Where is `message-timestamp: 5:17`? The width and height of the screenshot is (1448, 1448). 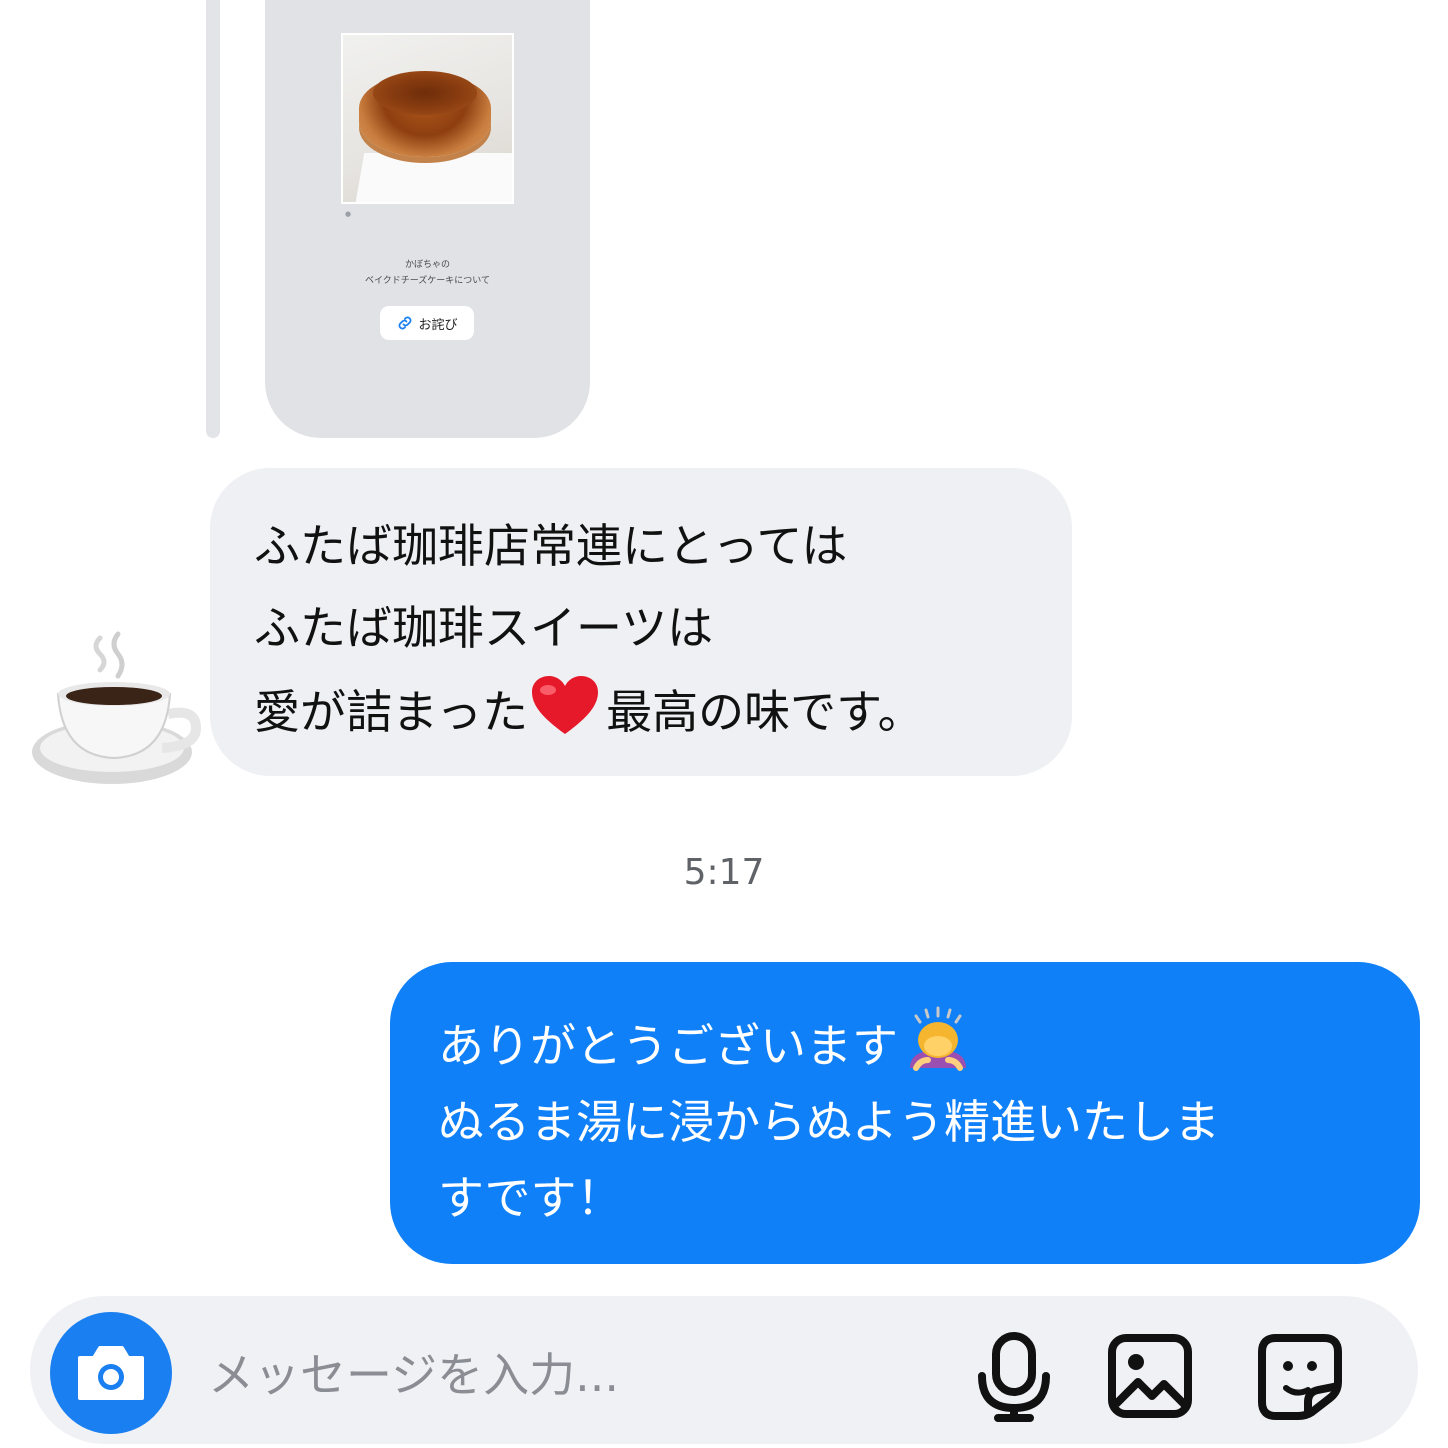
message-timestamp: 5:17 is located at coordinates (724, 872).